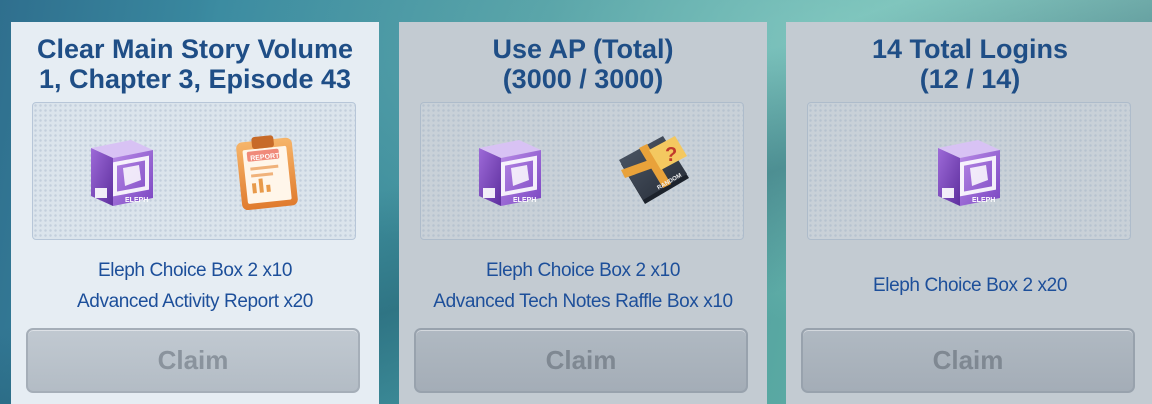 This screenshot has height=404, width=1152. Describe the element at coordinates (970, 79) in the screenshot. I see `mission-progress: (12 / 14)` at that location.